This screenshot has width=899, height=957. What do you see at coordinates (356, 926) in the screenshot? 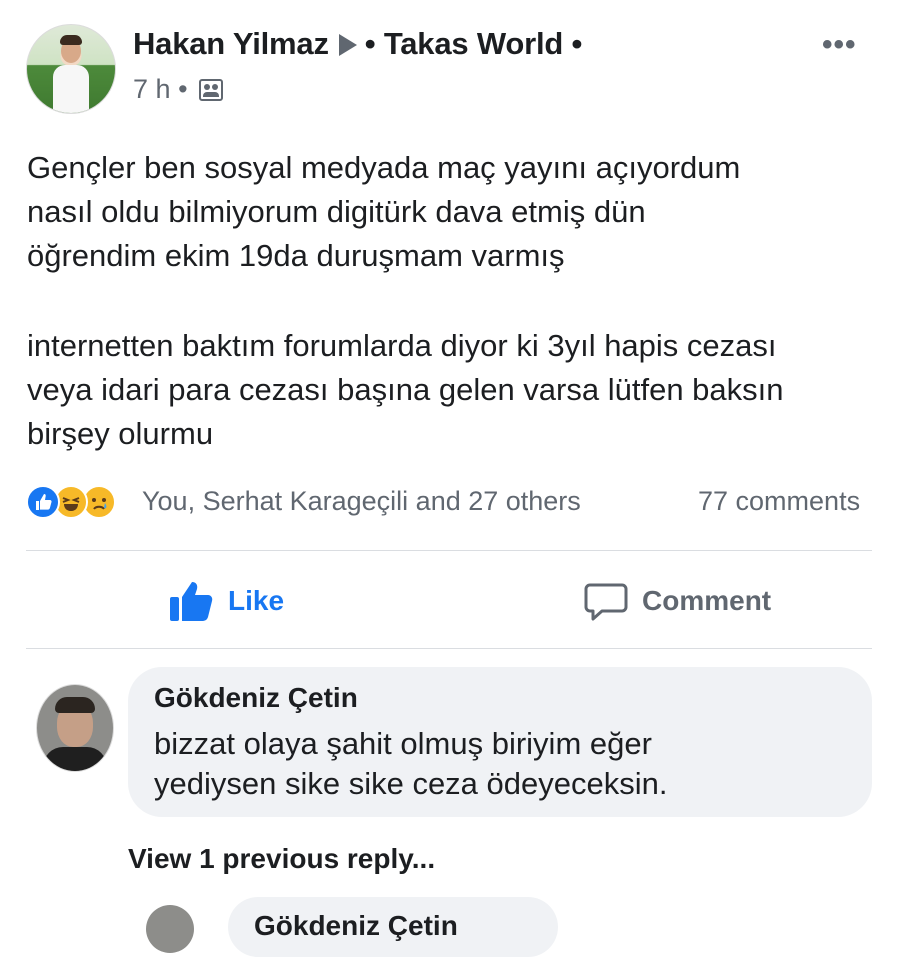
I see `reply-author: Gökdeniz Çetin` at bounding box center [356, 926].